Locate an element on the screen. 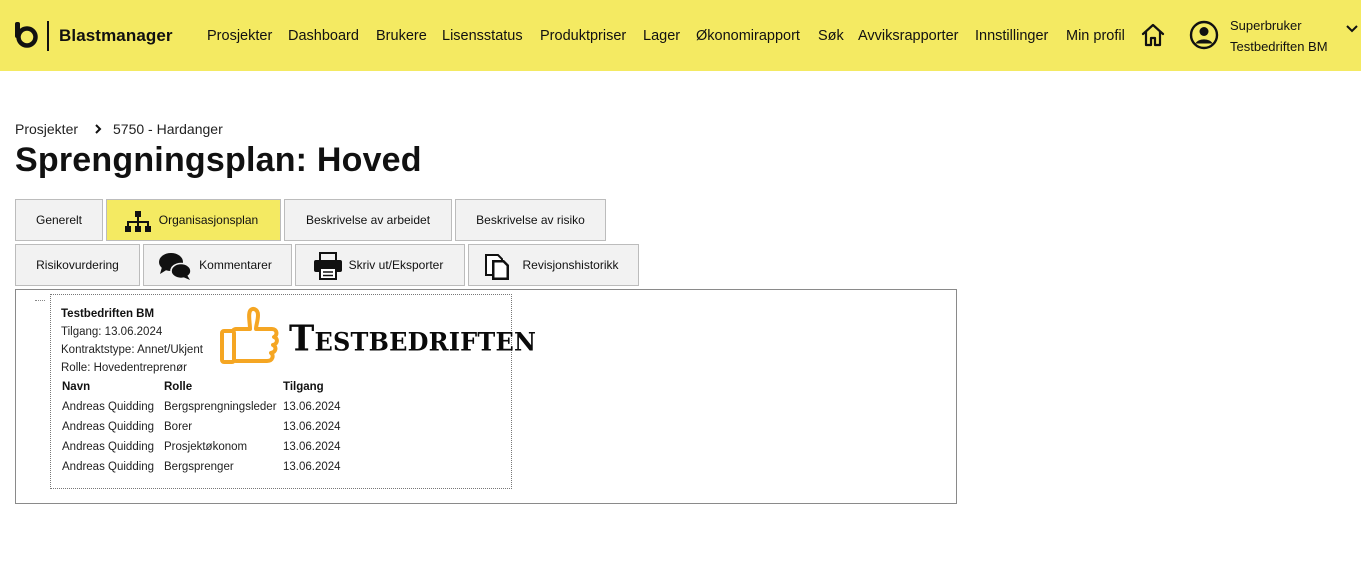 The image size is (1361, 588). tab-label: Beskrivelse av risiko is located at coordinates (530, 220).